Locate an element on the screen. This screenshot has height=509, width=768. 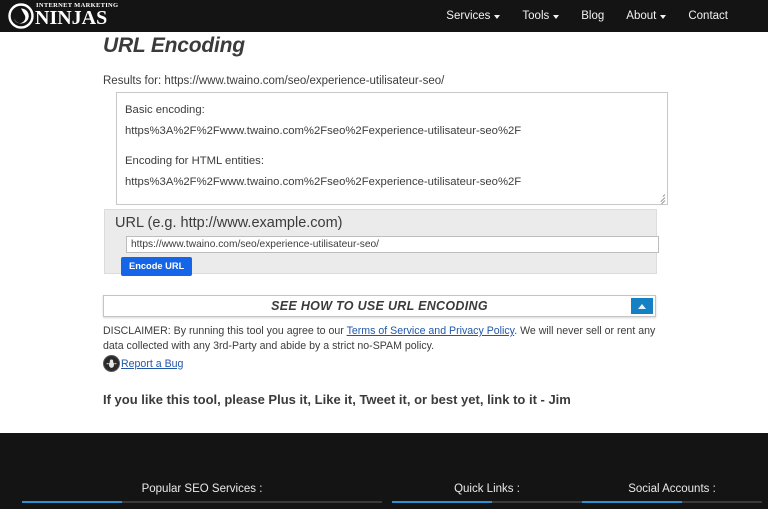
page-title: URL Encoding is located at coordinates (174, 45).